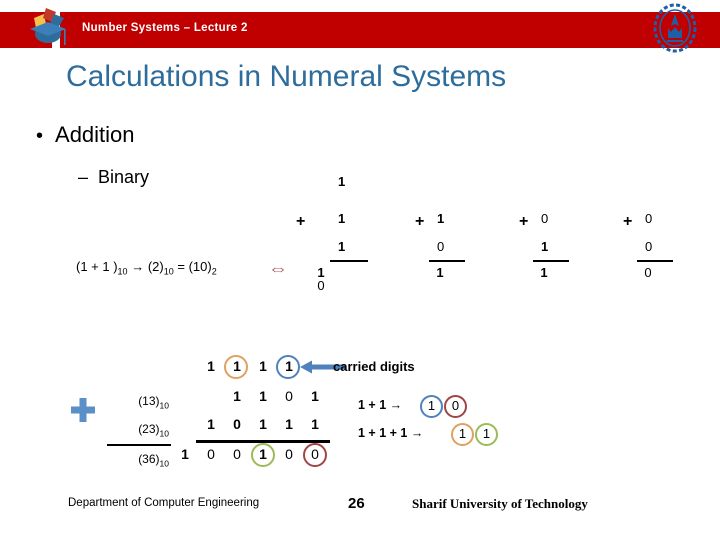  Describe the element at coordinates (48, 28) in the screenshot. I see `graduation-cap-logo` at that location.